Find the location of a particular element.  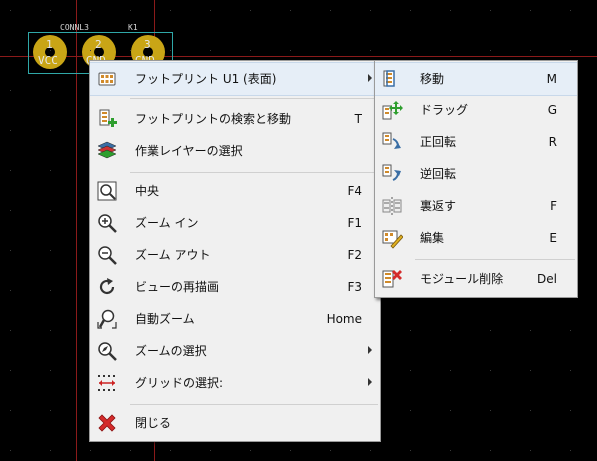

menu-item-layer-select: 作業レイヤーの選択 is located at coordinates (235, 151).